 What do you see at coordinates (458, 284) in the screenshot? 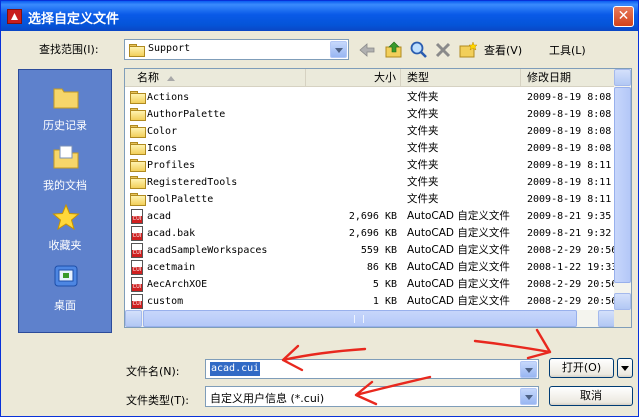
I see `file-type: AutoCAD 自定义文件` at bounding box center [458, 284].